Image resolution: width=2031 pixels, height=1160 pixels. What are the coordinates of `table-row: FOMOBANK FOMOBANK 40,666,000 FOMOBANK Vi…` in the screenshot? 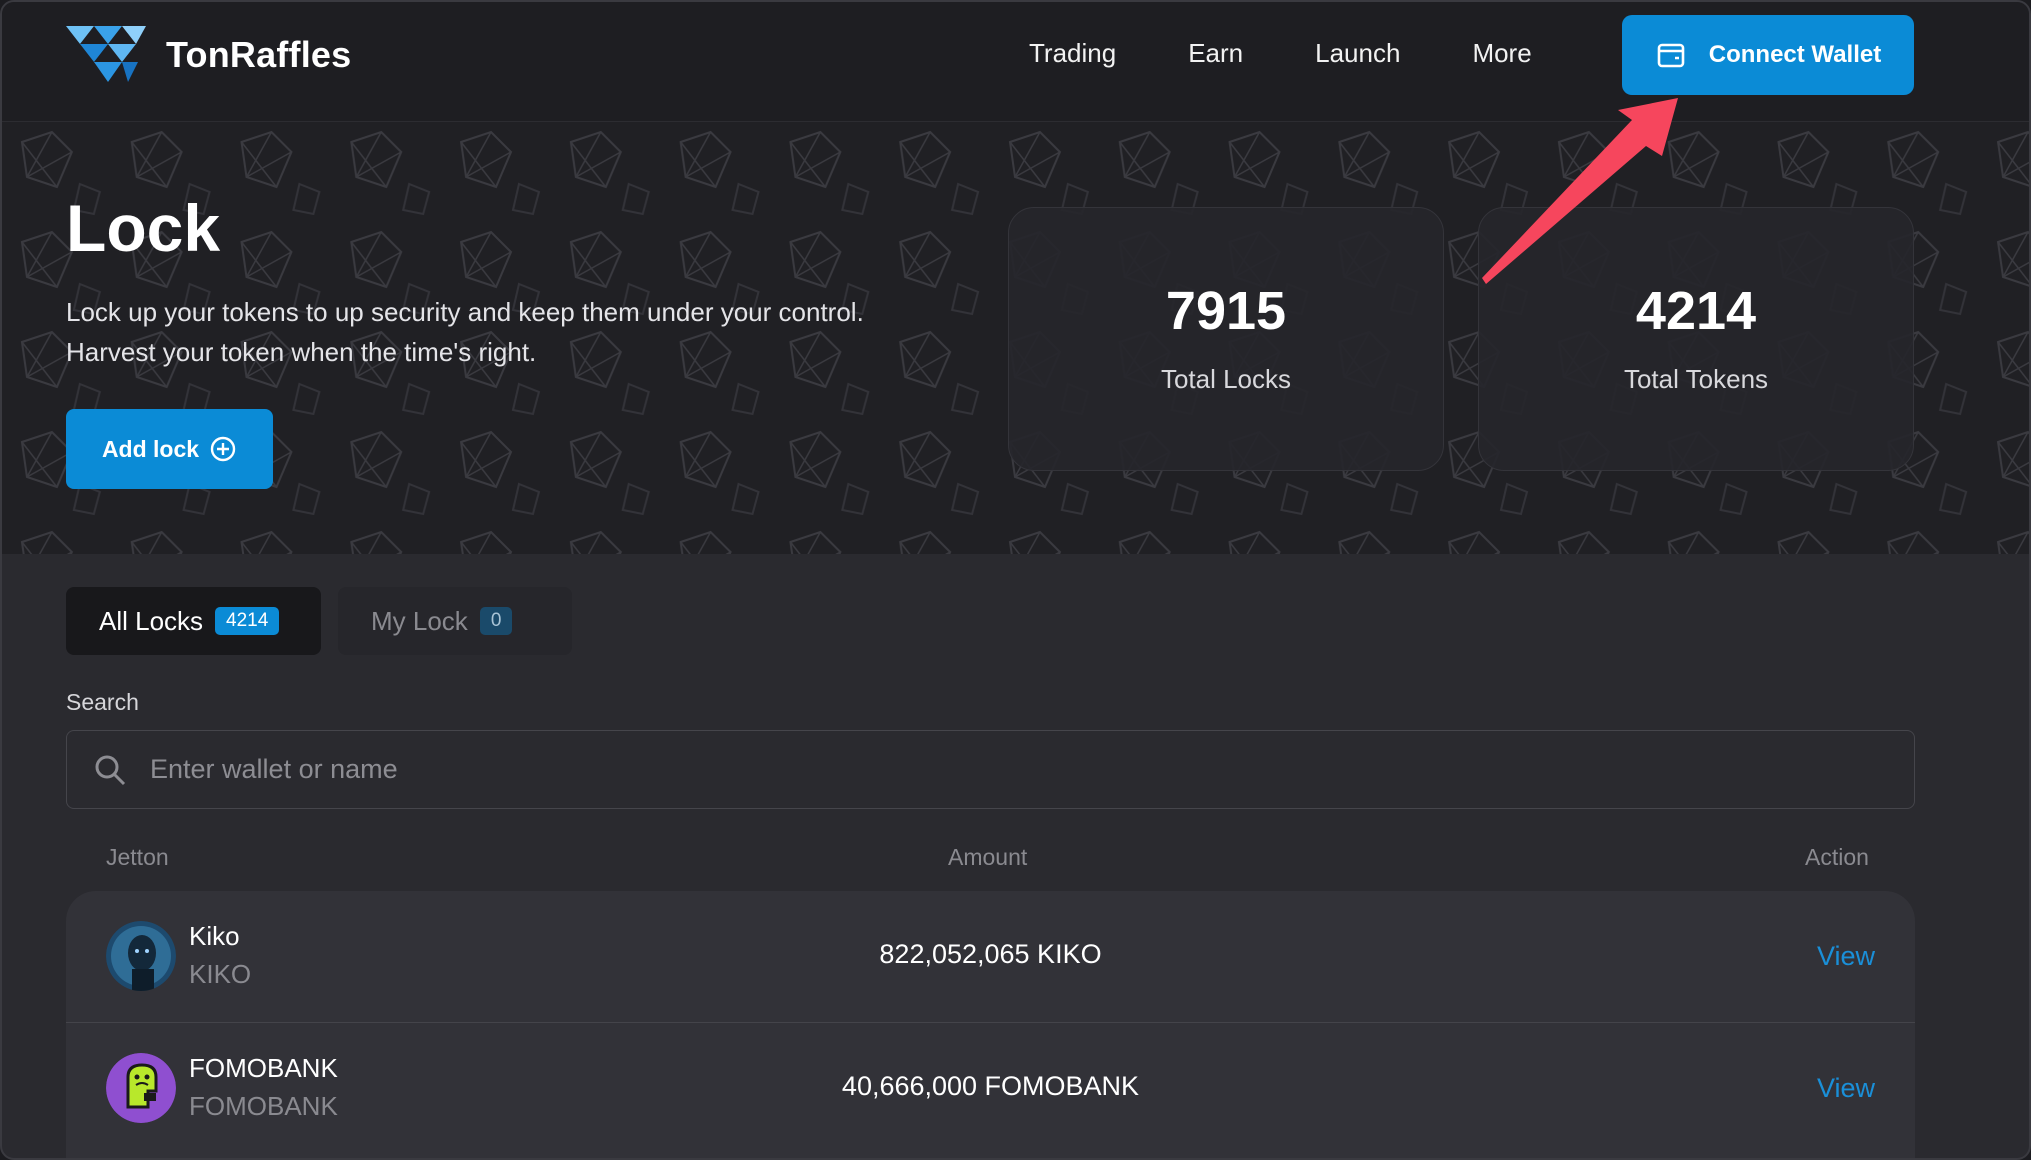 It's located at (990, 1087).